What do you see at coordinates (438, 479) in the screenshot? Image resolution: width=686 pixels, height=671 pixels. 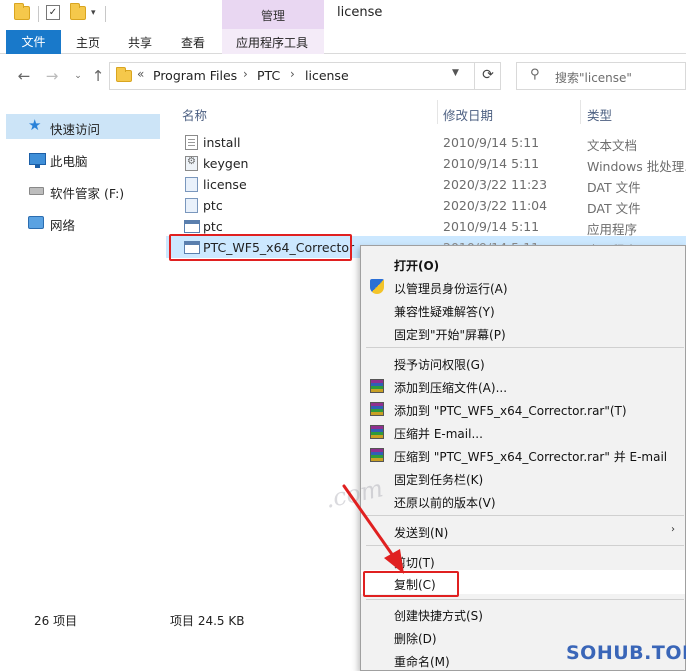 I see `menu-item-pin-to-taskbar: 固定到任务栏(K)` at bounding box center [438, 479].